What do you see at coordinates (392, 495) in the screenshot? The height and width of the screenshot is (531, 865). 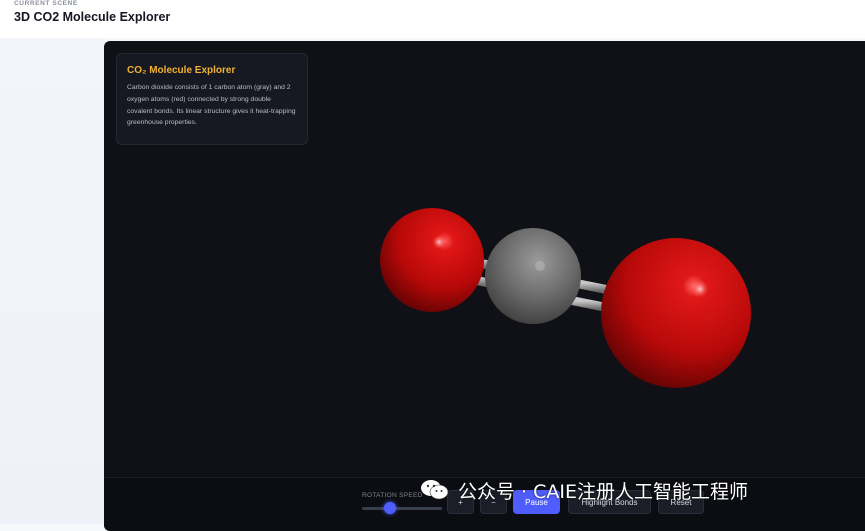 I see `rotation-speed-label: ROTATION SPEED` at bounding box center [392, 495].